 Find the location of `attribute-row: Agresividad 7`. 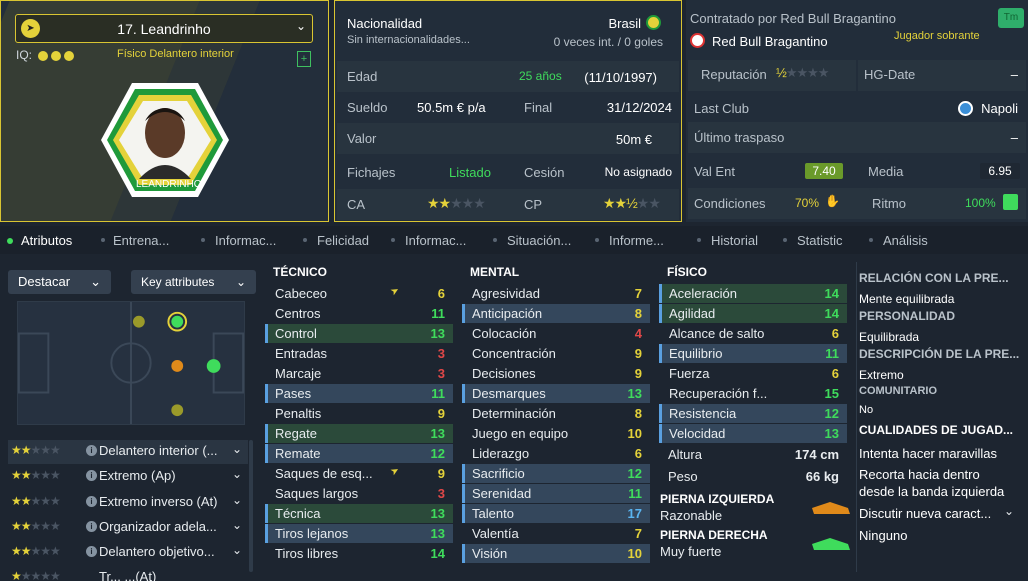

attribute-row: Agresividad 7 is located at coordinates (556, 293).